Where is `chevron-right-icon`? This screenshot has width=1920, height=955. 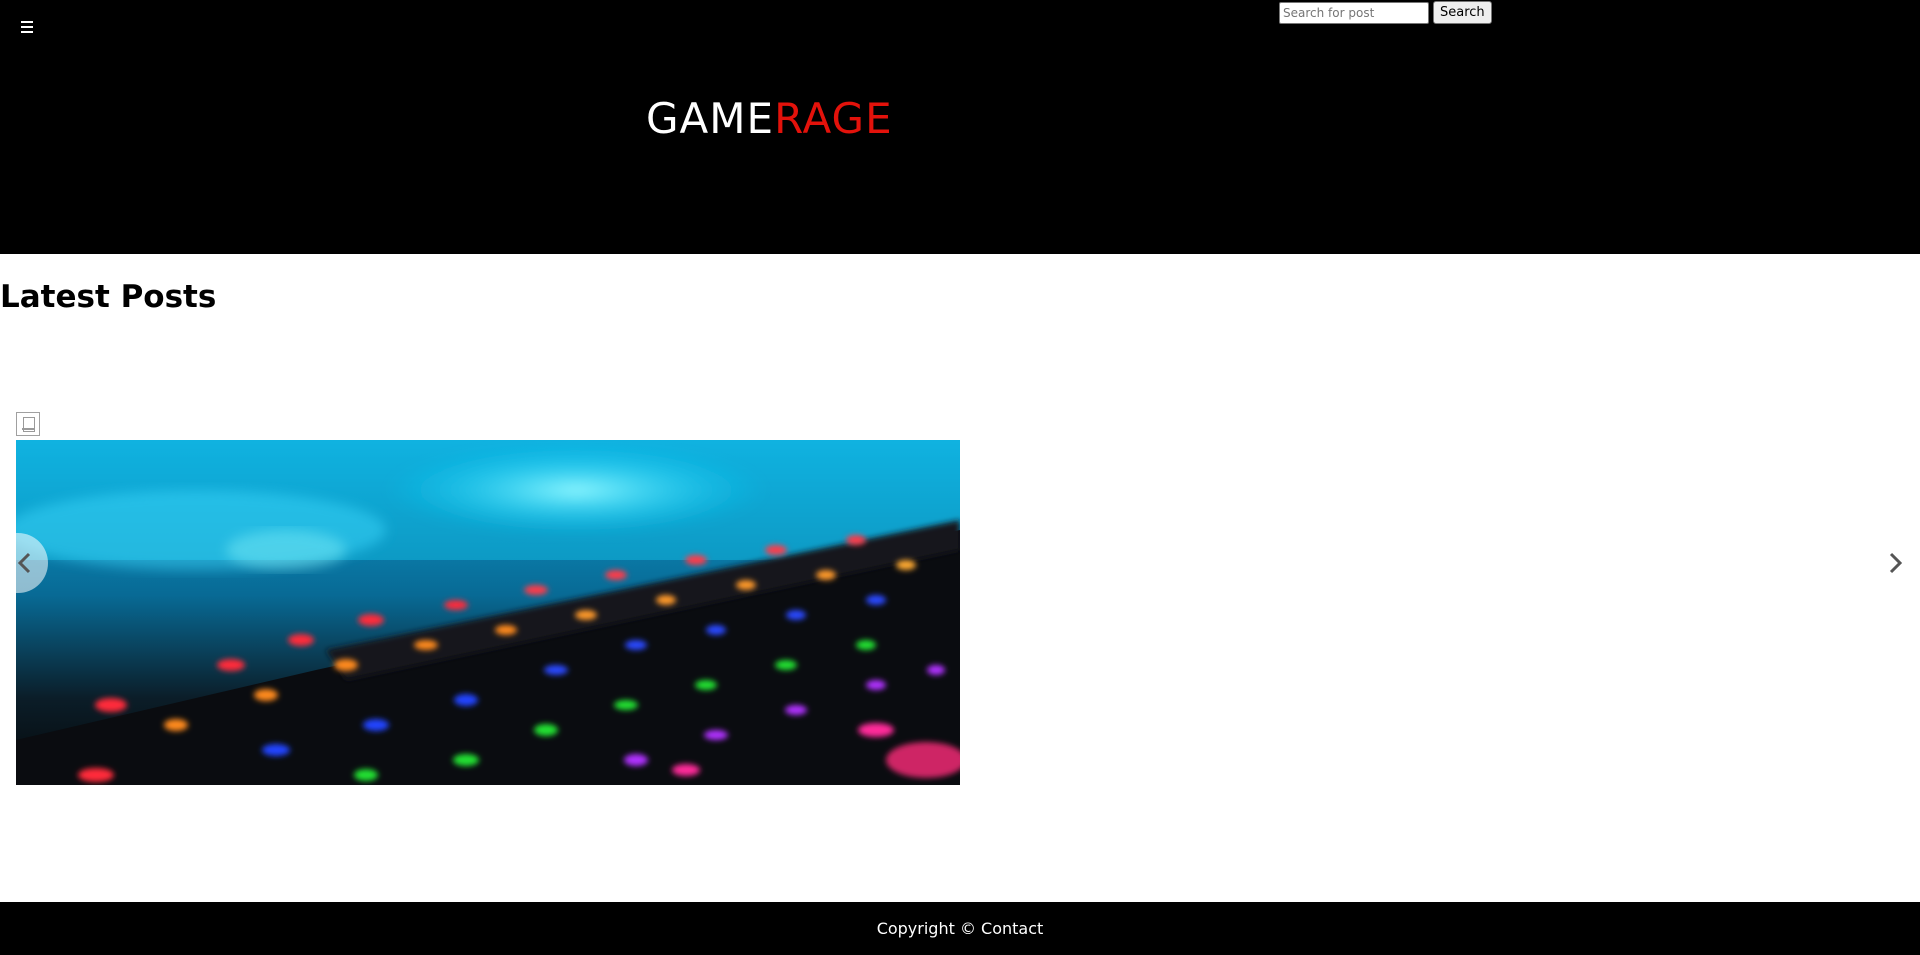
chevron-right-icon is located at coordinates (1896, 563).